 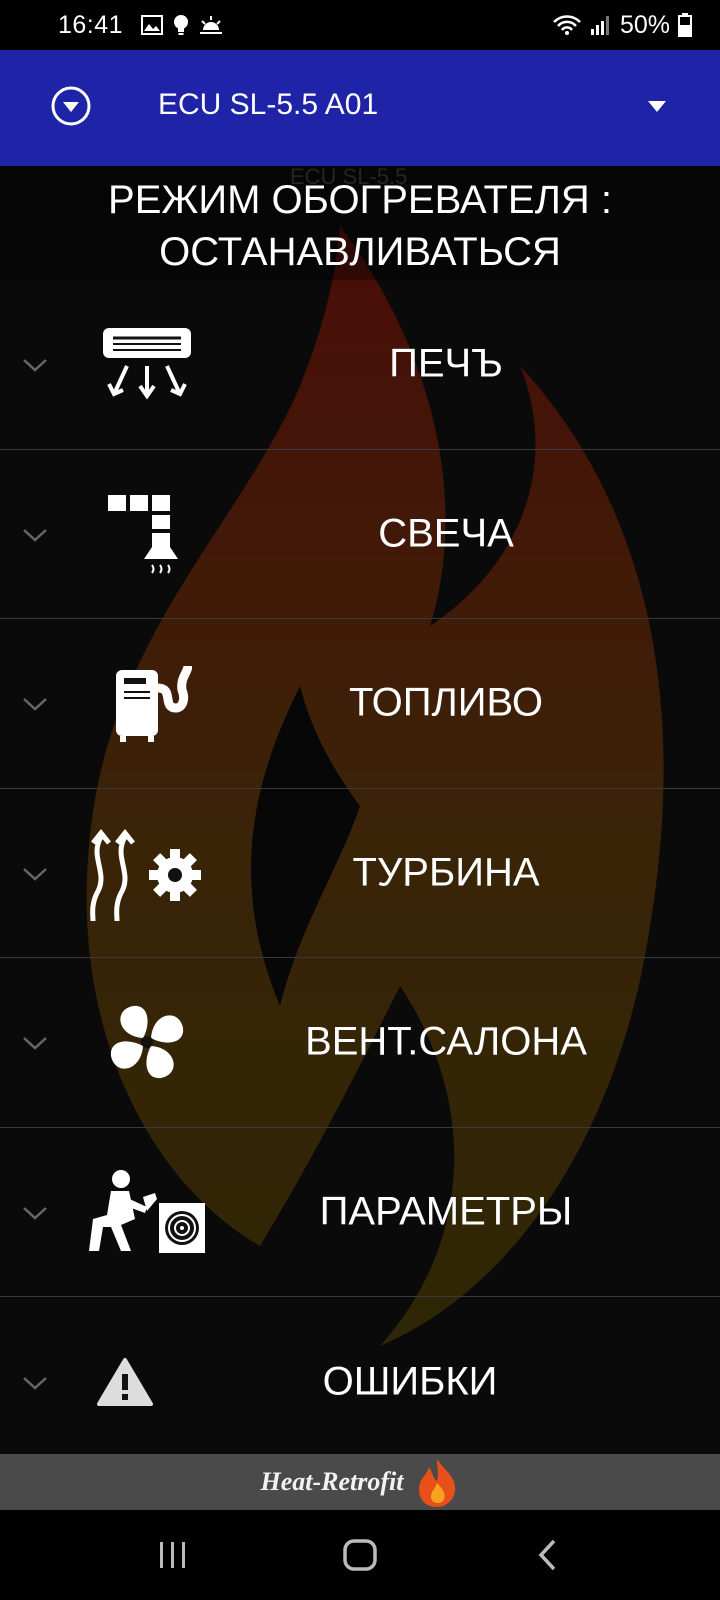 What do you see at coordinates (154, 704) in the screenshot?
I see `fuel-heater-icon` at bounding box center [154, 704].